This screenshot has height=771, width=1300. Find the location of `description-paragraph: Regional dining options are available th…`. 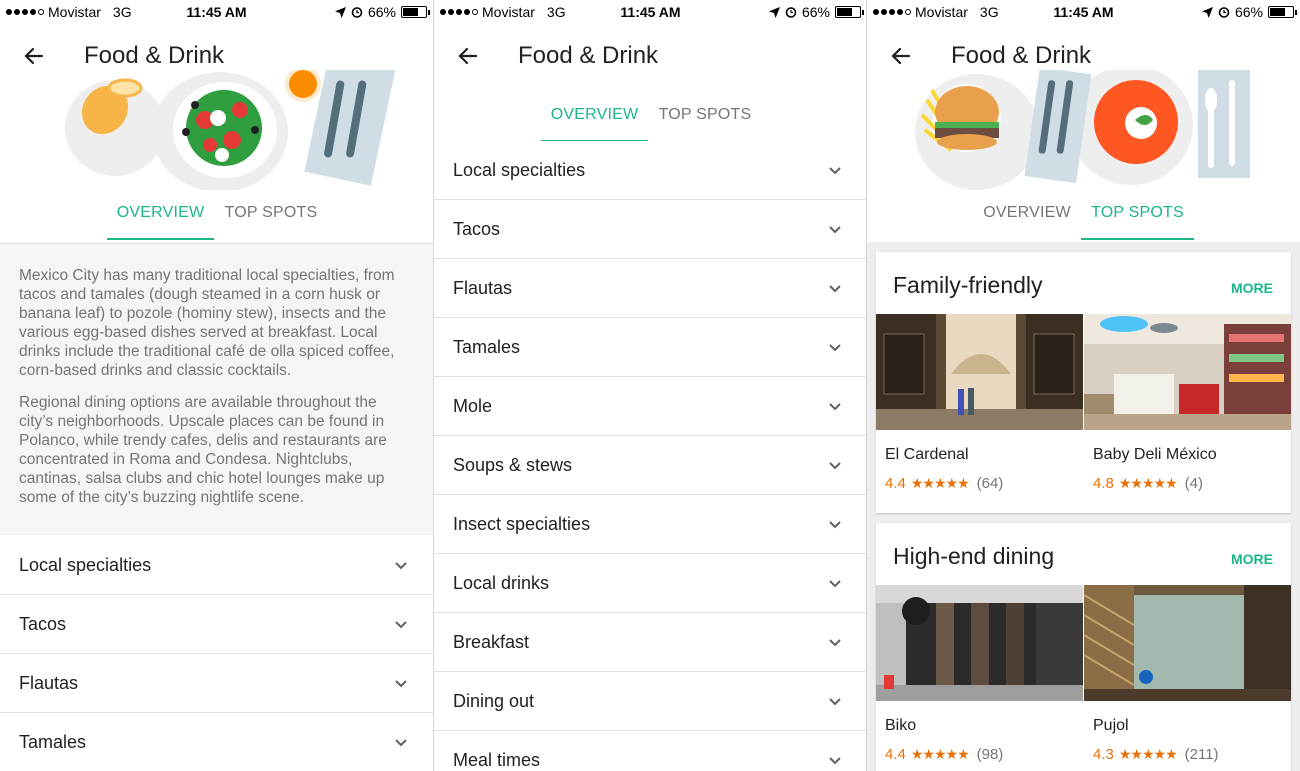

description-paragraph: Regional dining options are available th… is located at coordinates (203, 450).